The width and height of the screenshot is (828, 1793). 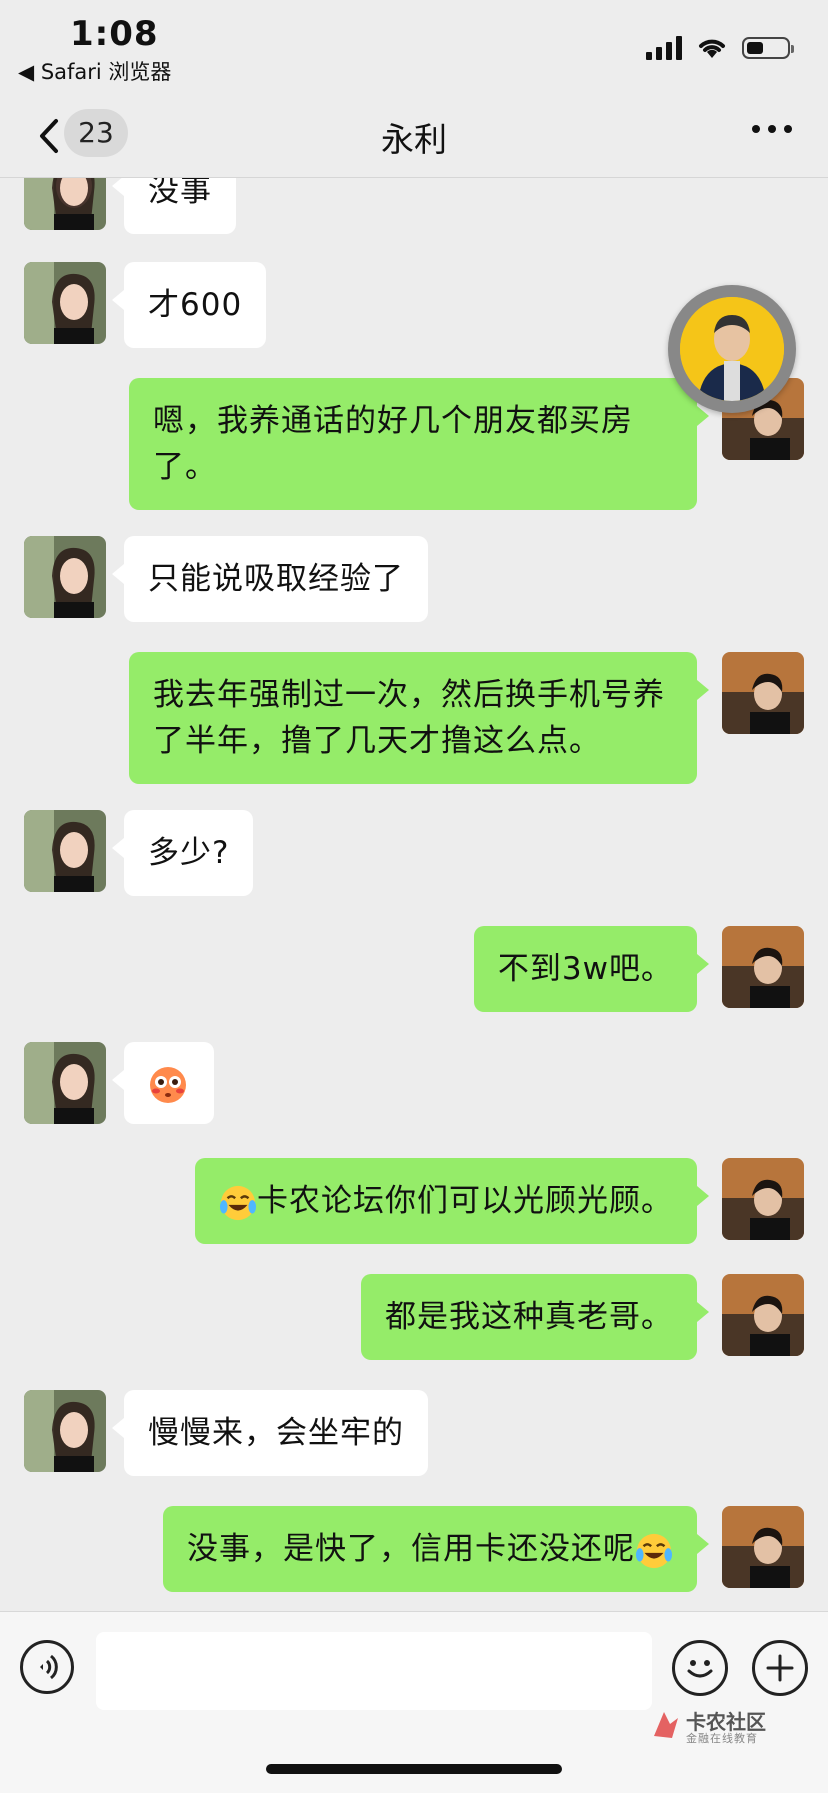 I want to click on floating-call-window, so click(x=732, y=349).